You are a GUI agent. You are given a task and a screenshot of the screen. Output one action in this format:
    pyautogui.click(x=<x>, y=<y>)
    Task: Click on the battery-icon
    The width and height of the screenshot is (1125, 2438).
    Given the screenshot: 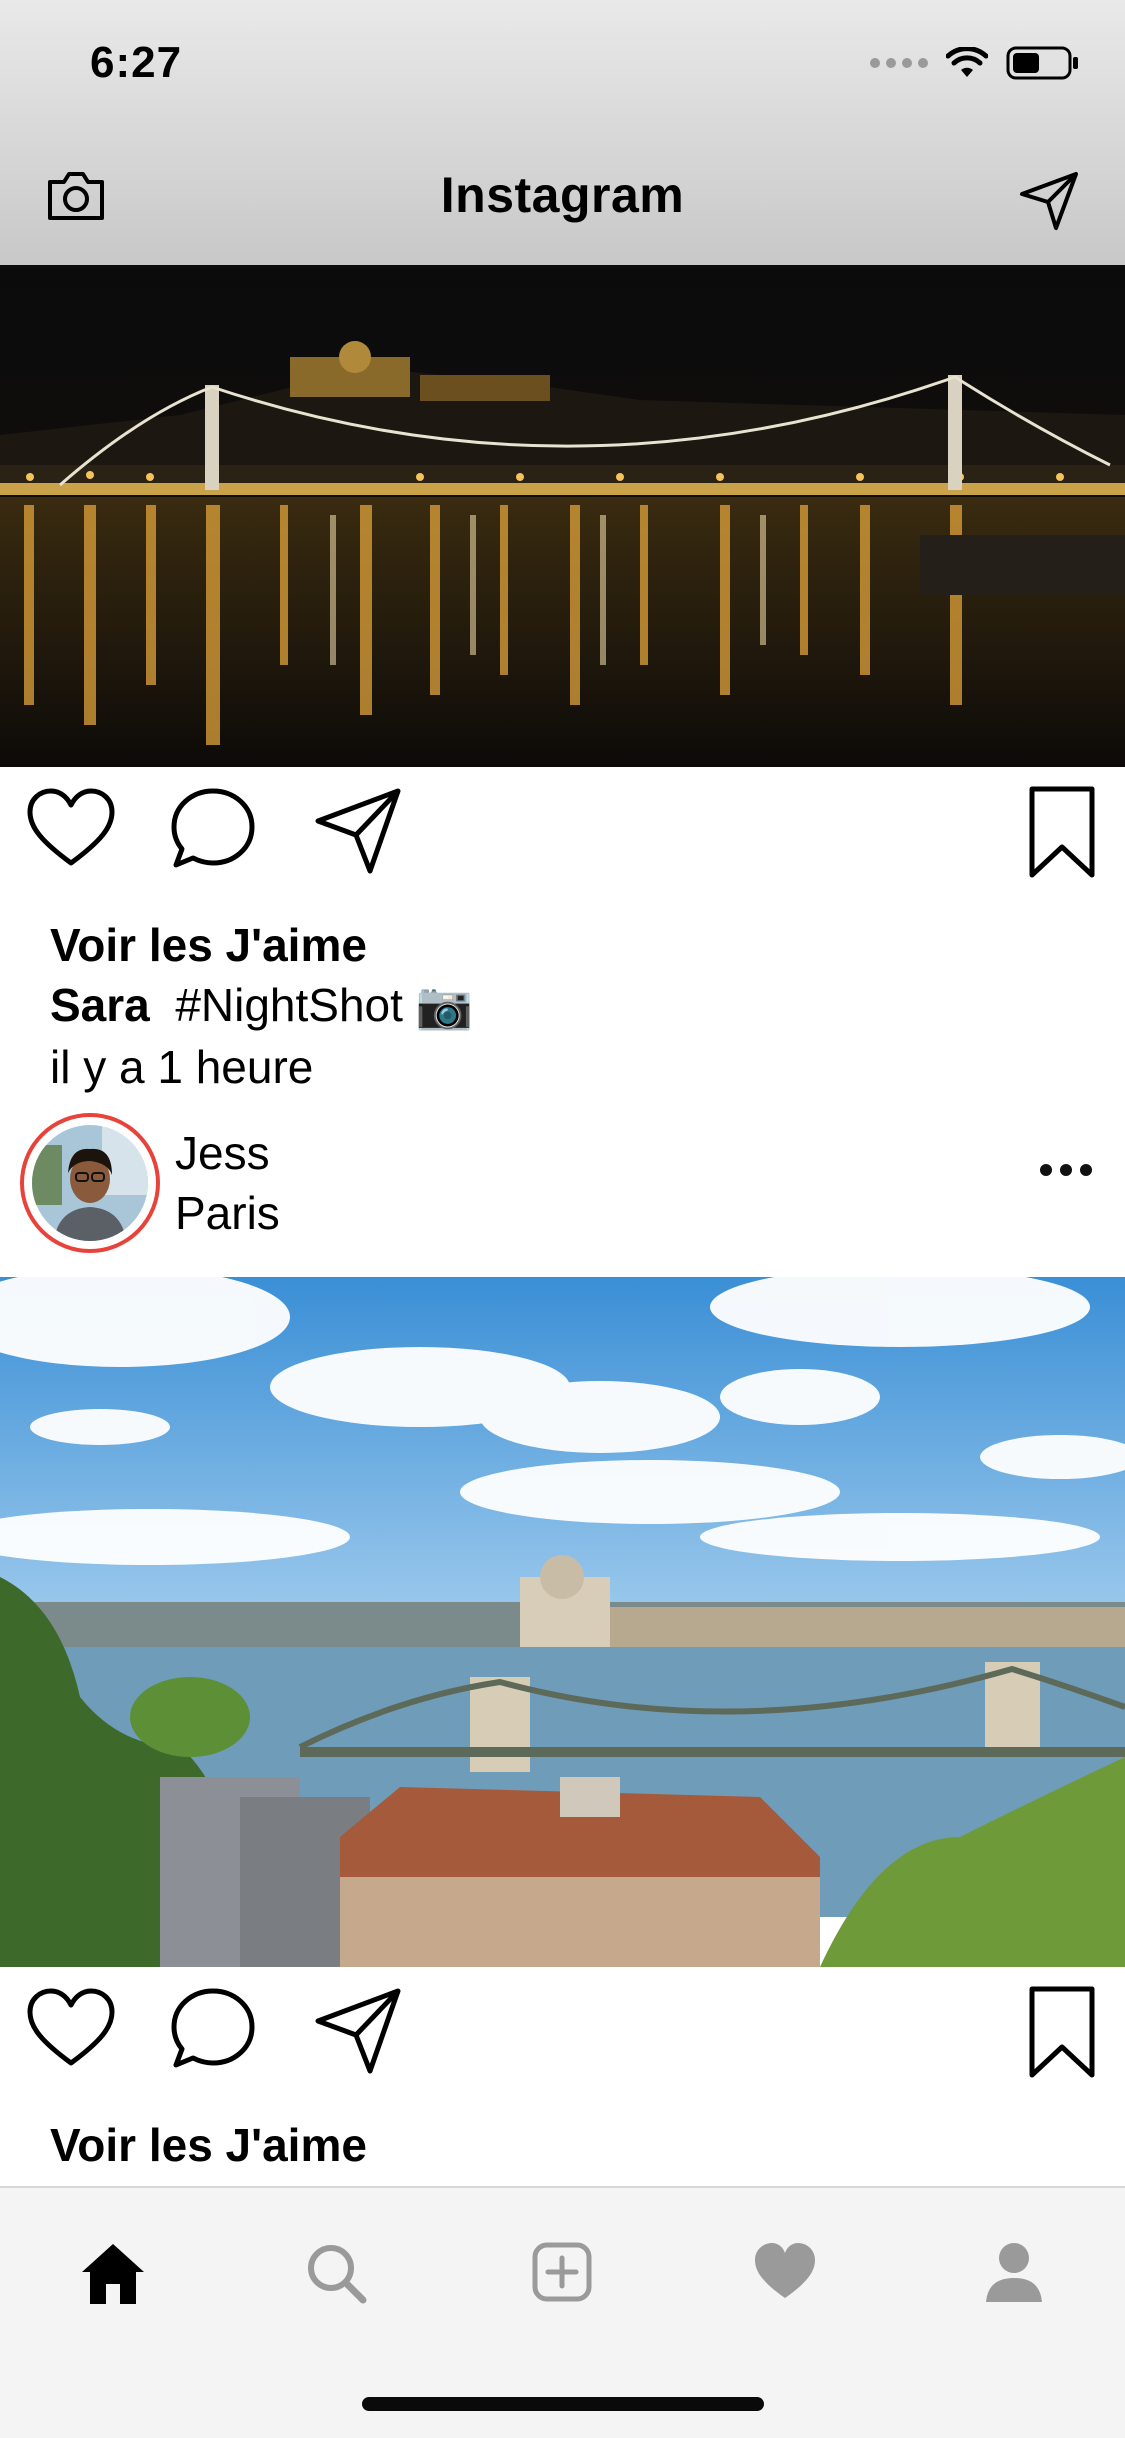 What is the action you would take?
    pyautogui.click(x=1042, y=63)
    